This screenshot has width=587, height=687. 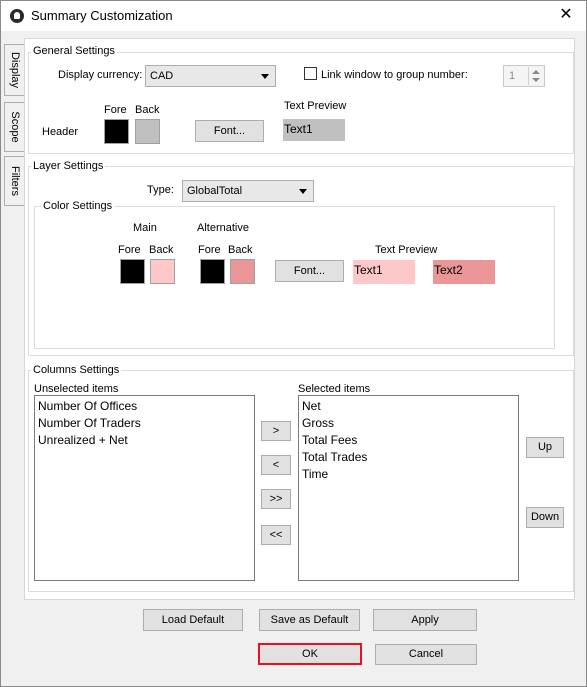 I want to click on currency-value: CAD, so click(x=162, y=76).